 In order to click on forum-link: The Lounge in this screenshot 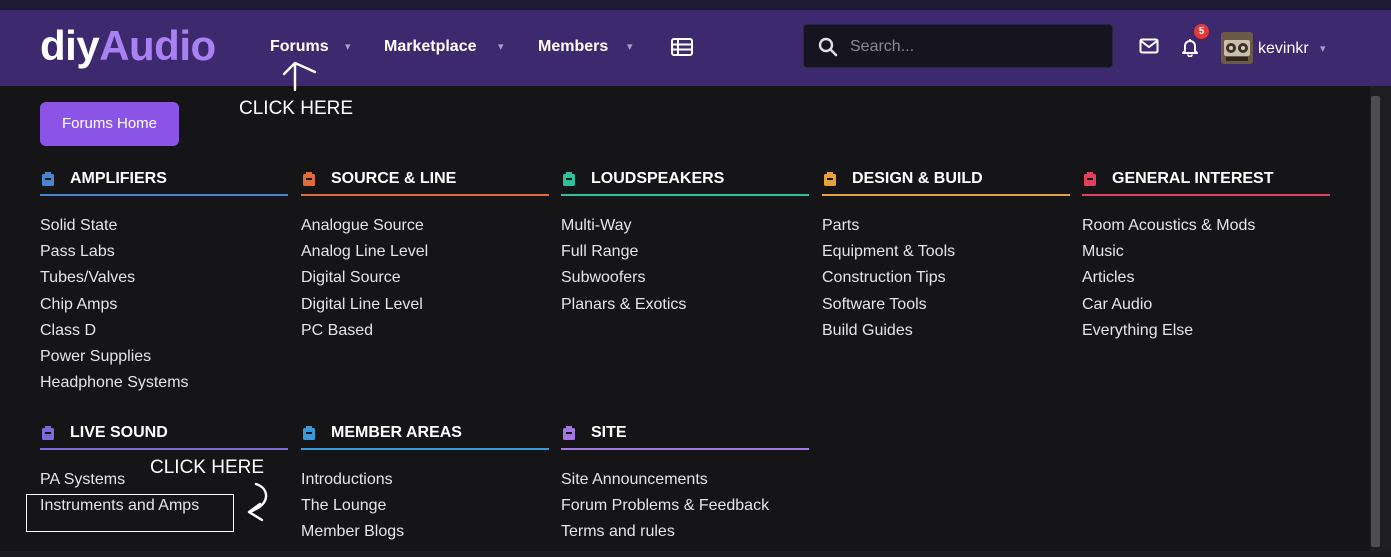, I will do `click(352, 506)`.